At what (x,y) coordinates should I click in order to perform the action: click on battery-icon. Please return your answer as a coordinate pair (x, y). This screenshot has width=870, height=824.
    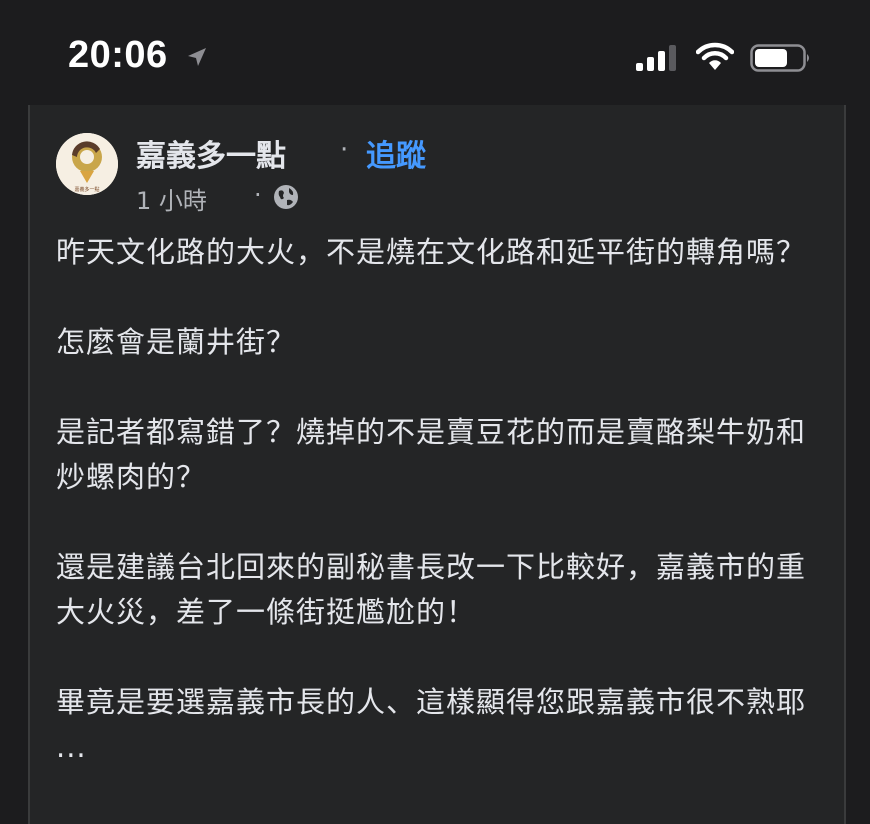
    Looking at the image, I should click on (779, 58).